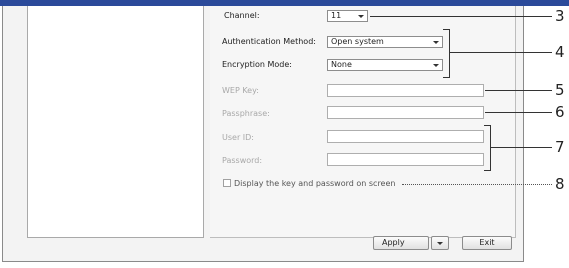 This screenshot has height=268, width=569. What do you see at coordinates (560, 184) in the screenshot?
I see `callout-8: 8` at bounding box center [560, 184].